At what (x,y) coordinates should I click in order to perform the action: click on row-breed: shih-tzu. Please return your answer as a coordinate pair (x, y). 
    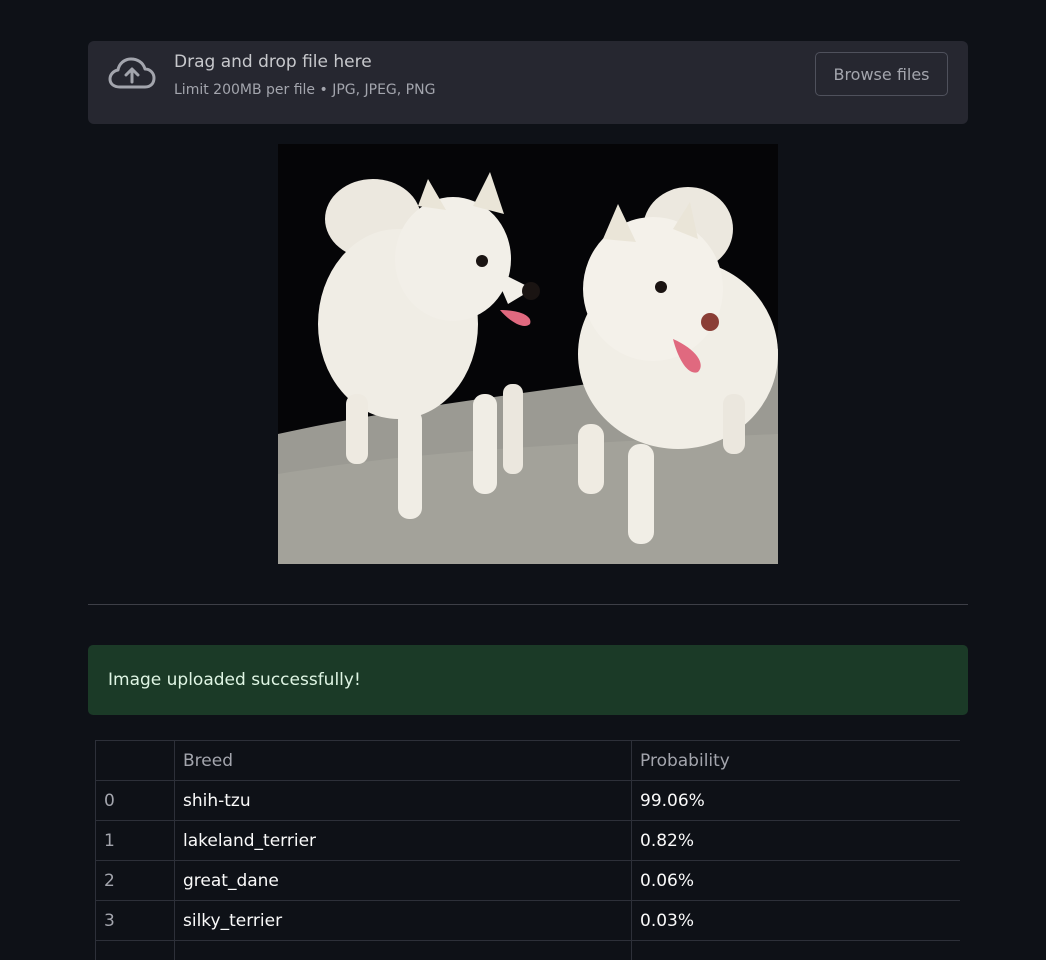
    Looking at the image, I should click on (403, 800).